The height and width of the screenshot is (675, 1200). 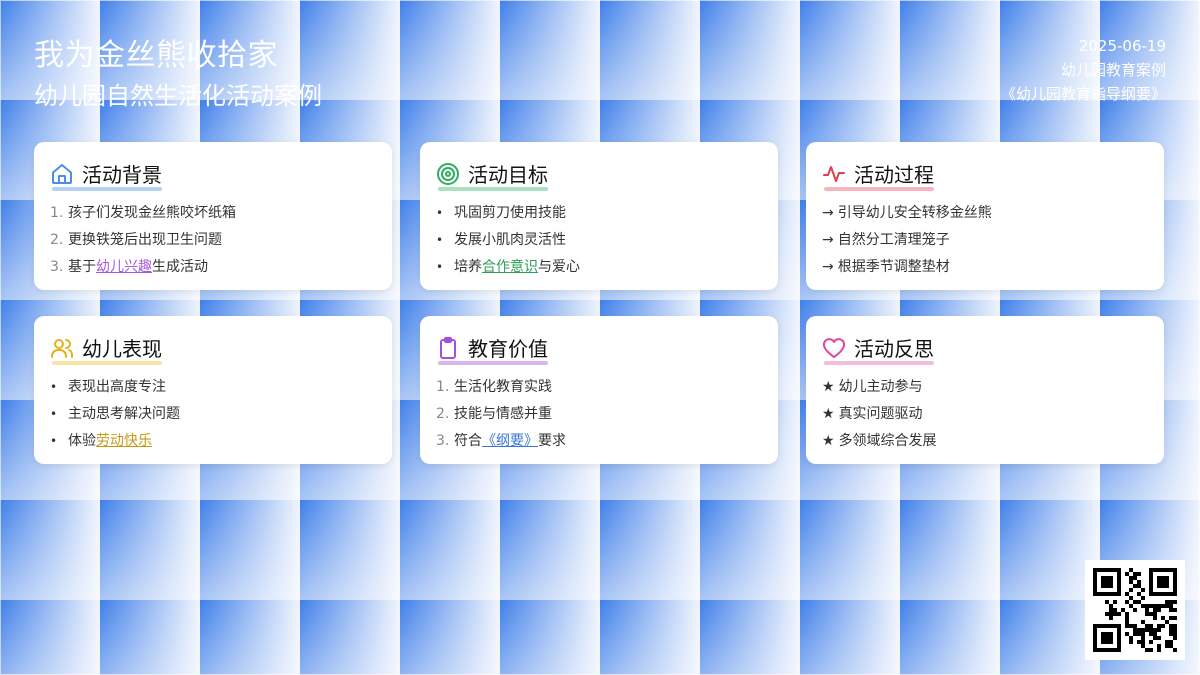 What do you see at coordinates (124, 267) in the screenshot?
I see `highlight-text: 幼儿兴趣` at bounding box center [124, 267].